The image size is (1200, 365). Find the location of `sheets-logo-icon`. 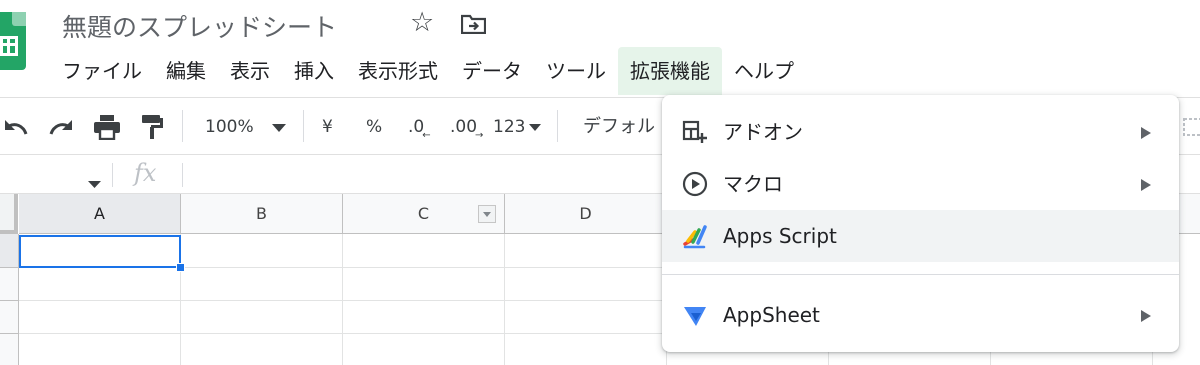

sheets-logo-icon is located at coordinates (13, 41).